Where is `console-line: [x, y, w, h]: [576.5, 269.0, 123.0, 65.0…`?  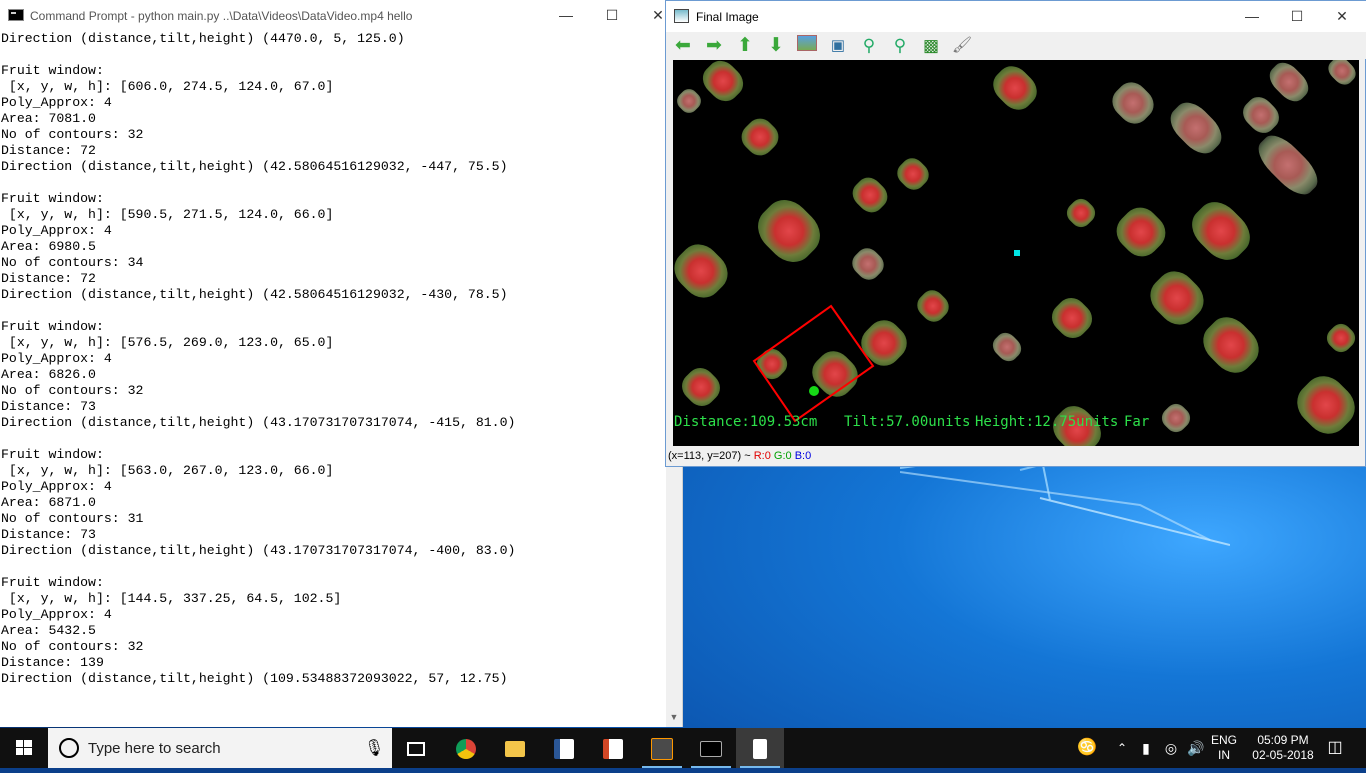
console-line: [x, y, w, h]: [576.5, 269.0, 123.0, 65.0… is located at coordinates (167, 342).